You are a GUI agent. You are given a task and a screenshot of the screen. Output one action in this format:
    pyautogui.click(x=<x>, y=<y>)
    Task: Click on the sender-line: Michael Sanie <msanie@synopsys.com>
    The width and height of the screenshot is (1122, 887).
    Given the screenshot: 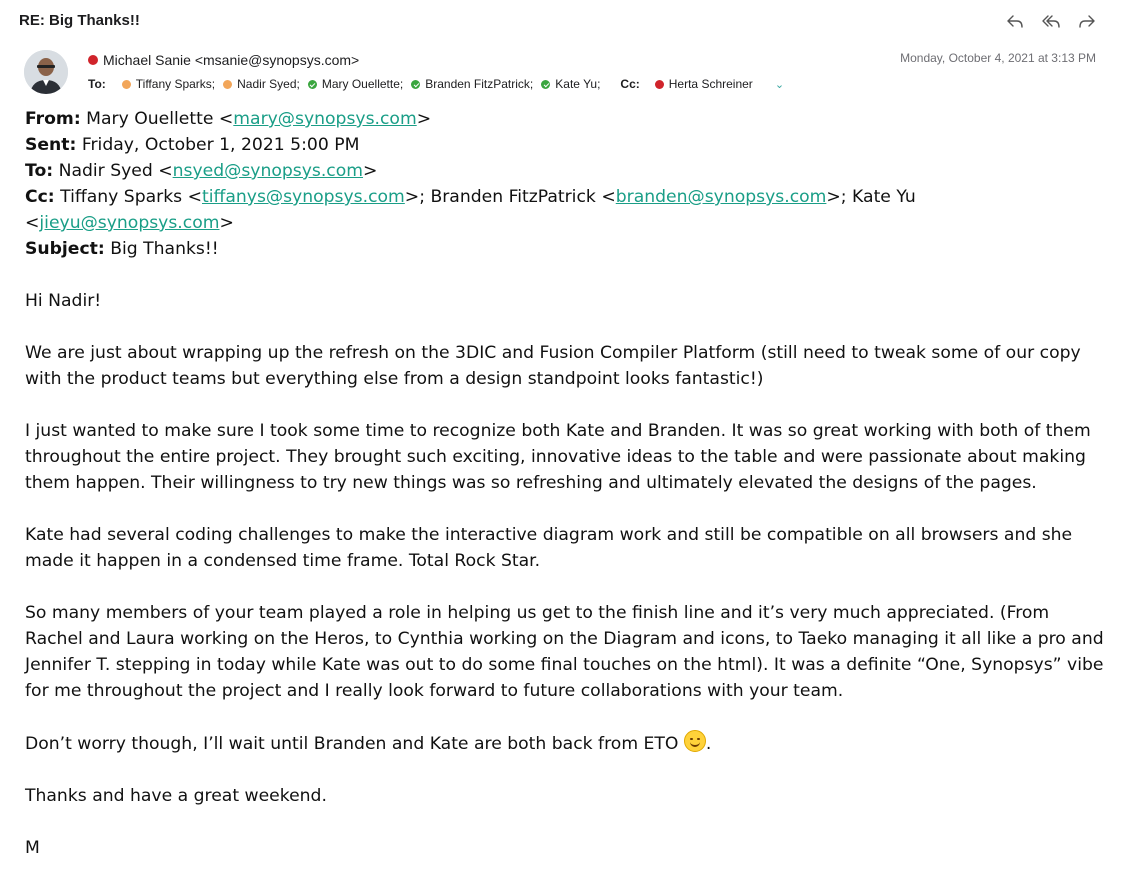 What is the action you would take?
    pyautogui.click(x=223, y=60)
    